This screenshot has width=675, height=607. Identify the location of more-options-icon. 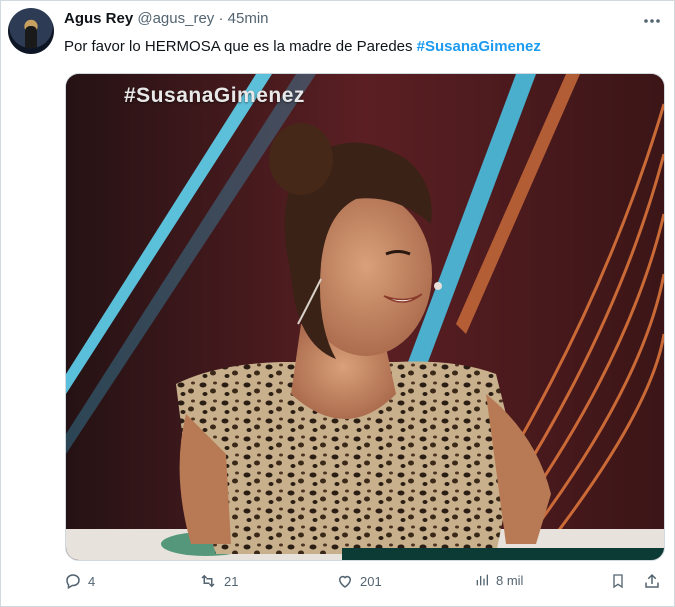
(652, 18).